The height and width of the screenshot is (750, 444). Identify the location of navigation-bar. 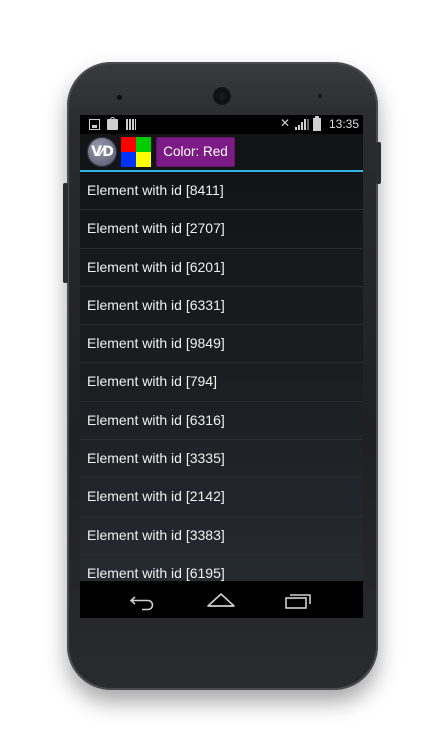
(221, 599).